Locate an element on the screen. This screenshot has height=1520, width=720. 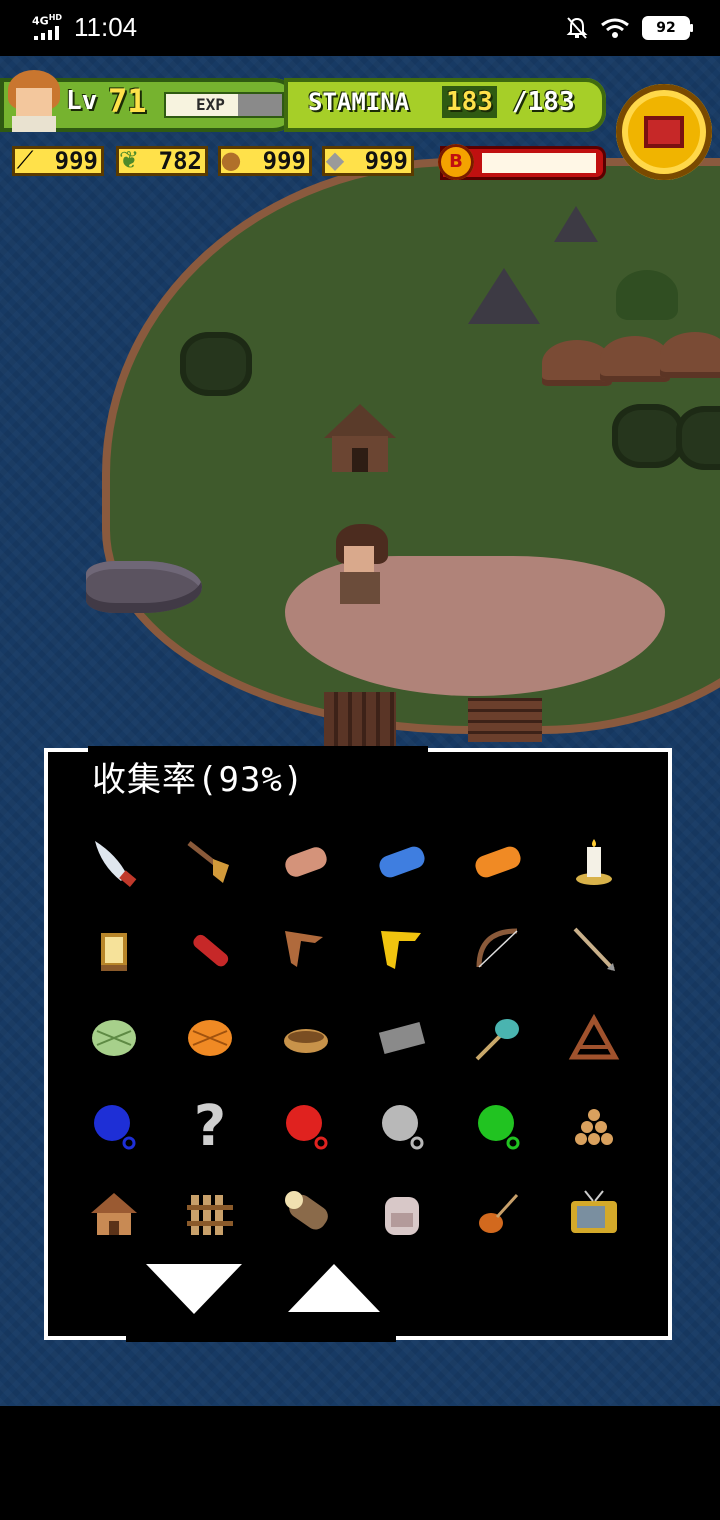
stone-block-icon is located at coordinates (402, 1038).